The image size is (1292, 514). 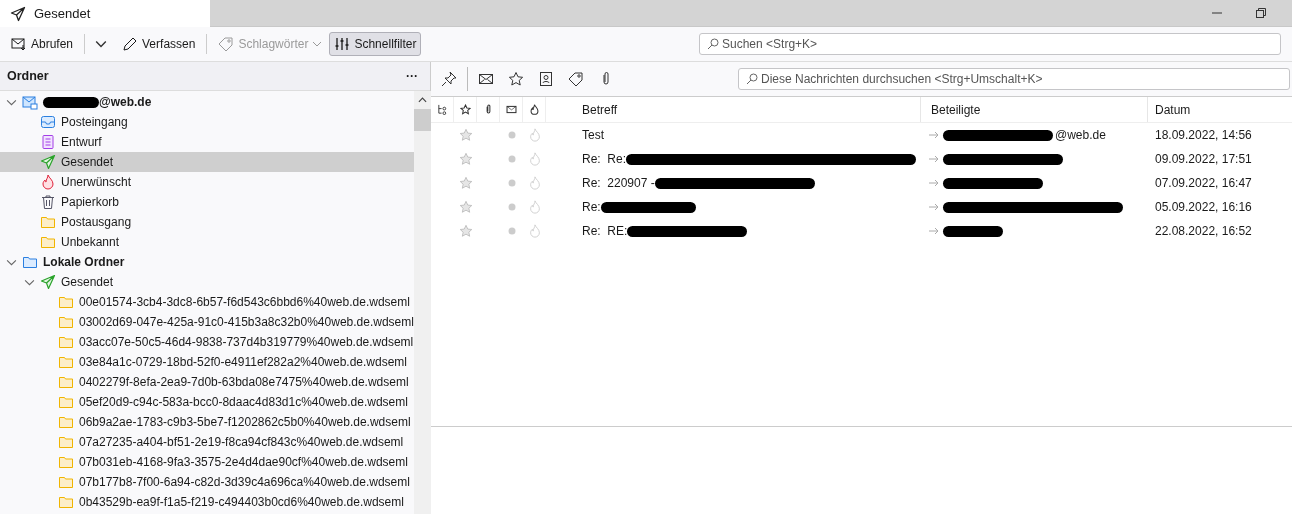 What do you see at coordinates (1220, 109) in the screenshot?
I see `column-header: Datum` at bounding box center [1220, 109].